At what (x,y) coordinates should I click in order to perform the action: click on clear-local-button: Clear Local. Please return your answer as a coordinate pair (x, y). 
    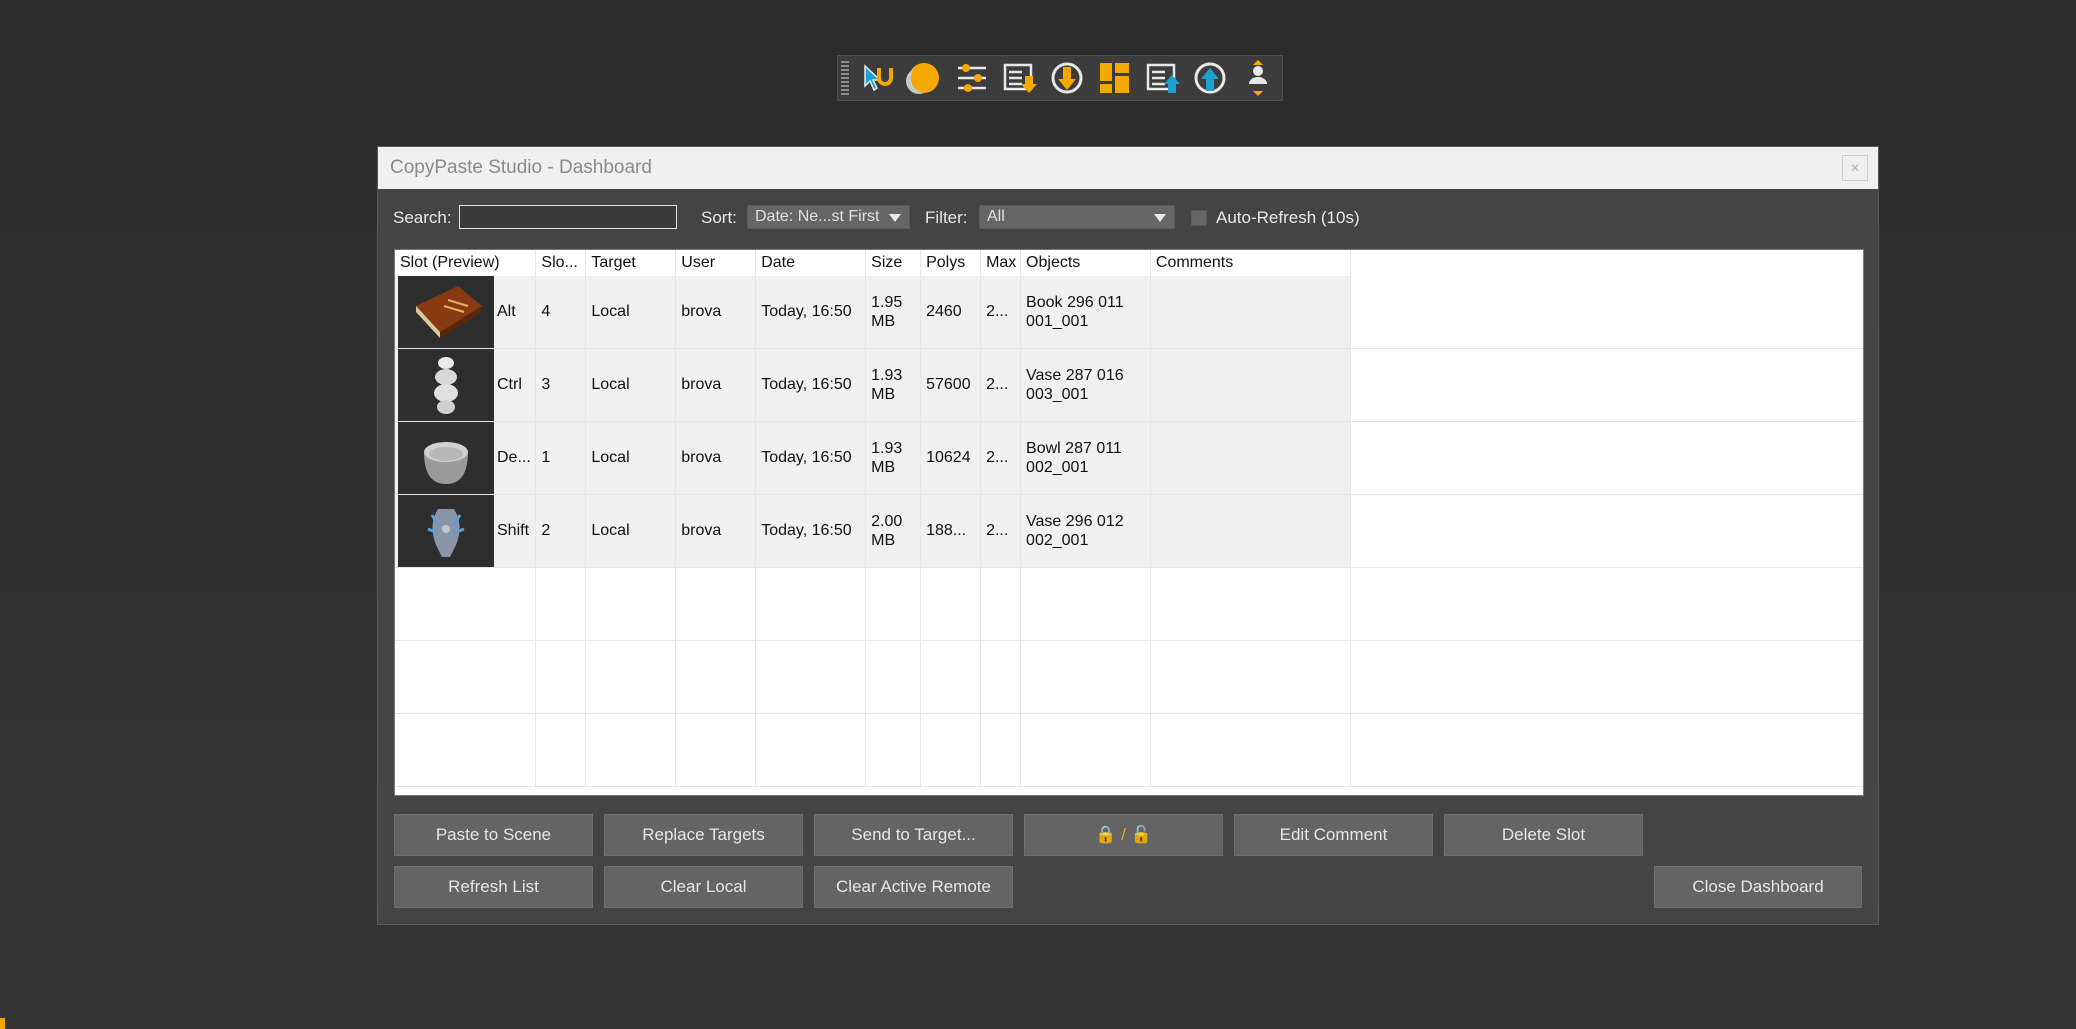
    Looking at the image, I should click on (703, 887).